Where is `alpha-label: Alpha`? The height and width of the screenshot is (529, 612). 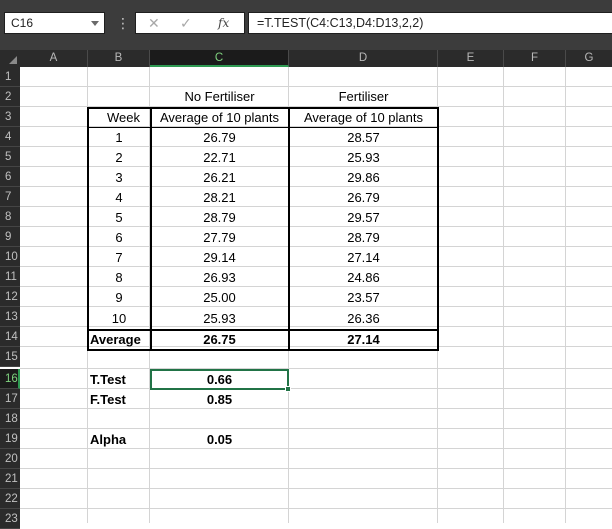
alpha-label: Alpha is located at coordinates (120, 440).